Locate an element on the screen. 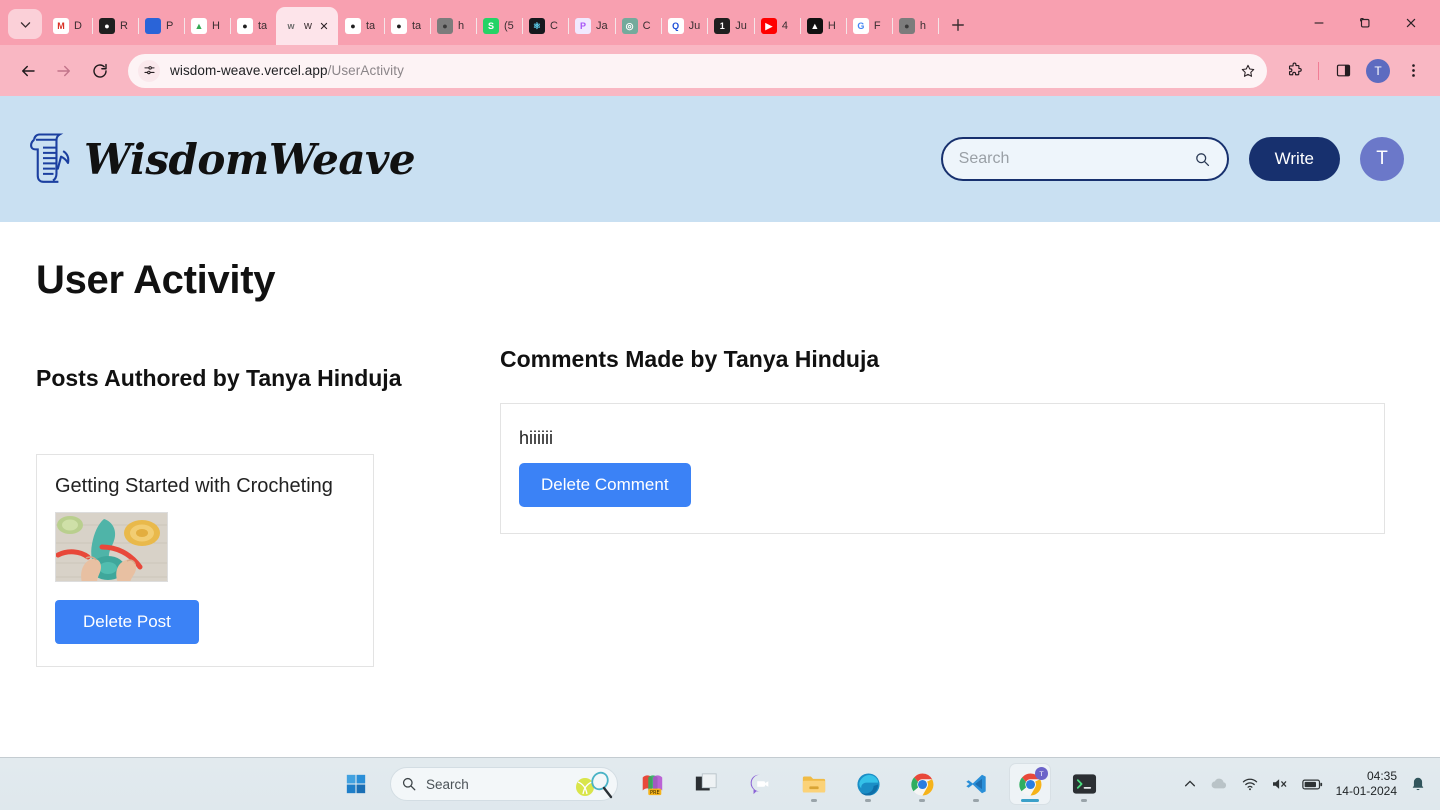 This screenshot has width=1440, height=810. browser-toolbar: wisdom-weave.vercel.app/UserActivity T is located at coordinates (720, 70).